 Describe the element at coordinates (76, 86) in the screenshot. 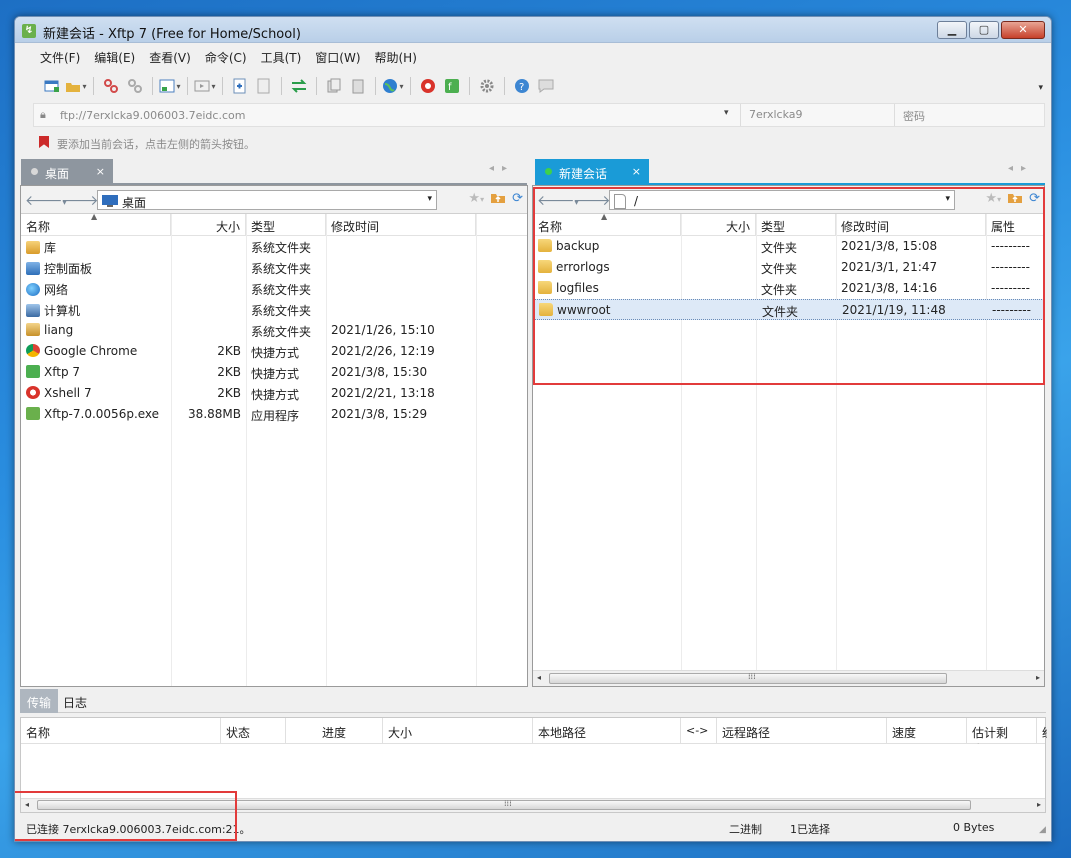

I see `open-folder-icon` at that location.